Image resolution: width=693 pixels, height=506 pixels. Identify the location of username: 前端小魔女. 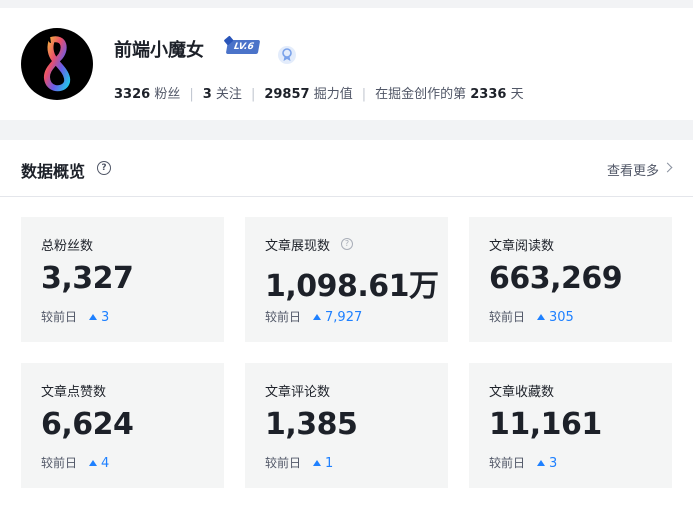
(159, 49).